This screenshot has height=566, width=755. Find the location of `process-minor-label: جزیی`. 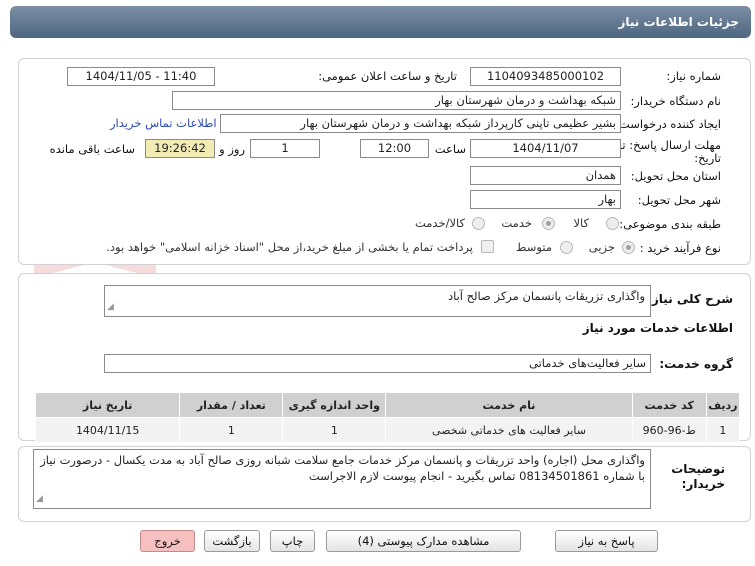

process-minor-label: جزیی is located at coordinates (601, 247).